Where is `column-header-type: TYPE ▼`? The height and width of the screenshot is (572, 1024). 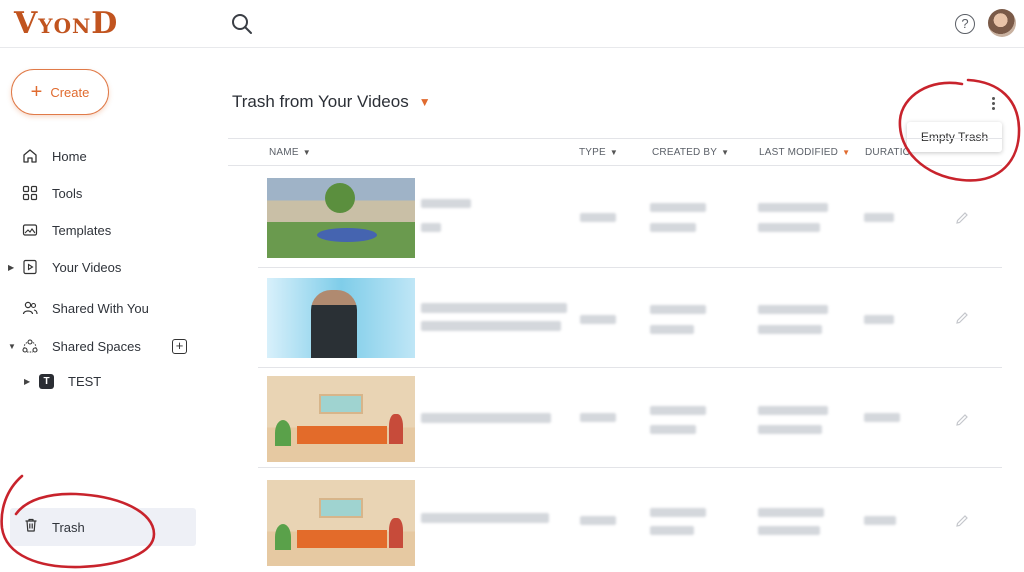 column-header-type: TYPE ▼ is located at coordinates (598, 152).